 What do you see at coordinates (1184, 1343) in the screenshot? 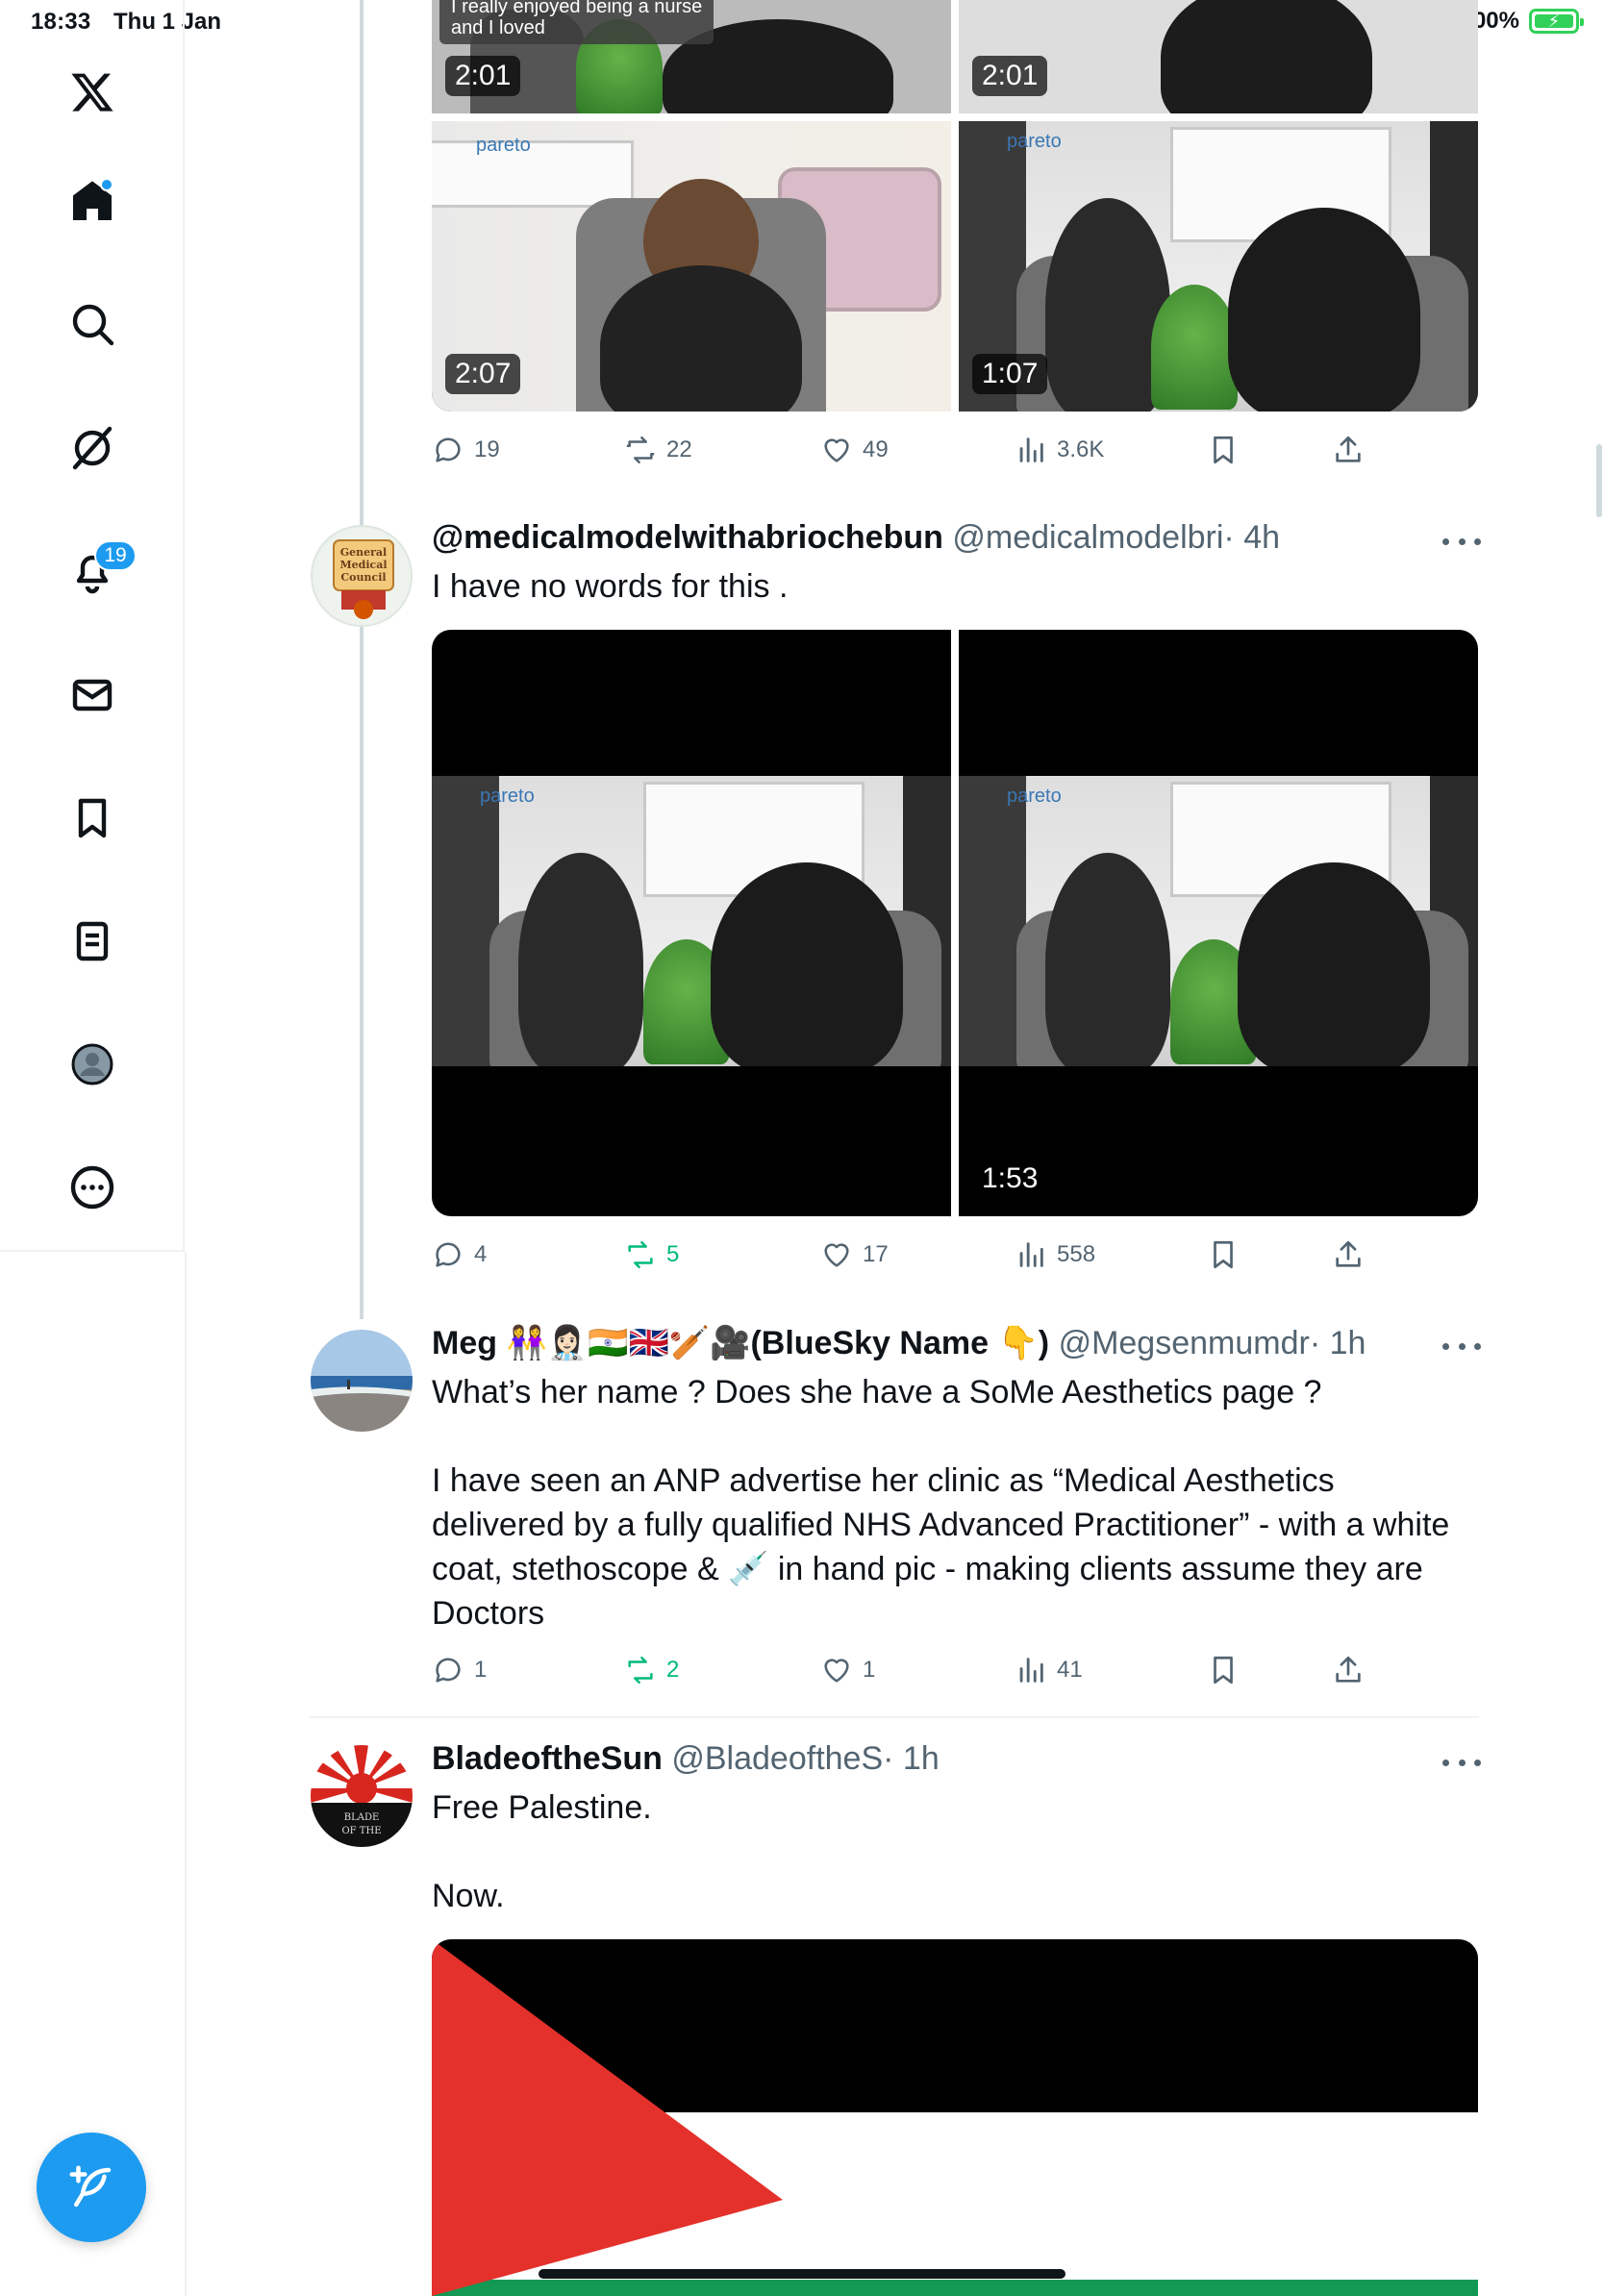
I see `handle: @Megsenmumdr` at bounding box center [1184, 1343].